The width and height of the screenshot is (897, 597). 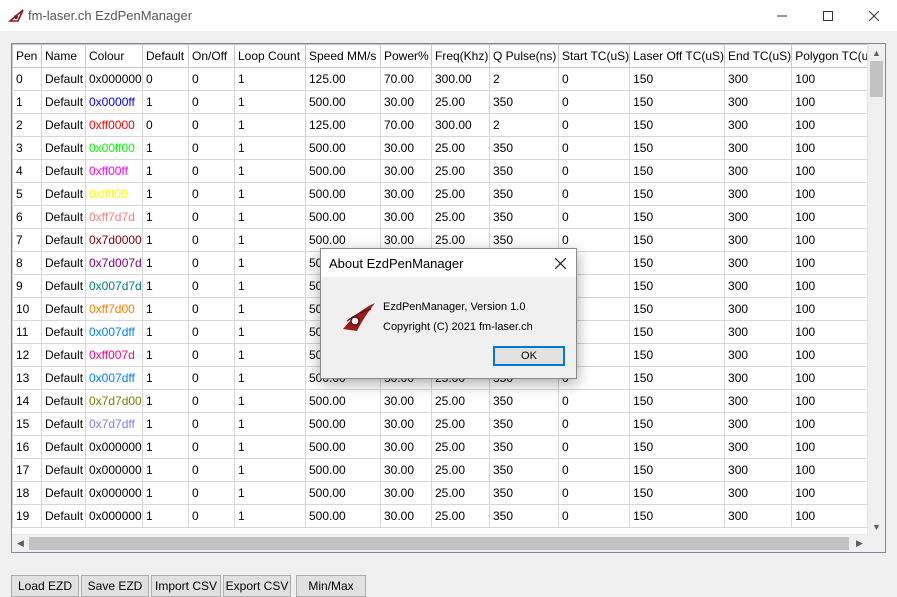 What do you see at coordinates (331, 586) in the screenshot?
I see `min-max-button: Min/Max` at bounding box center [331, 586].